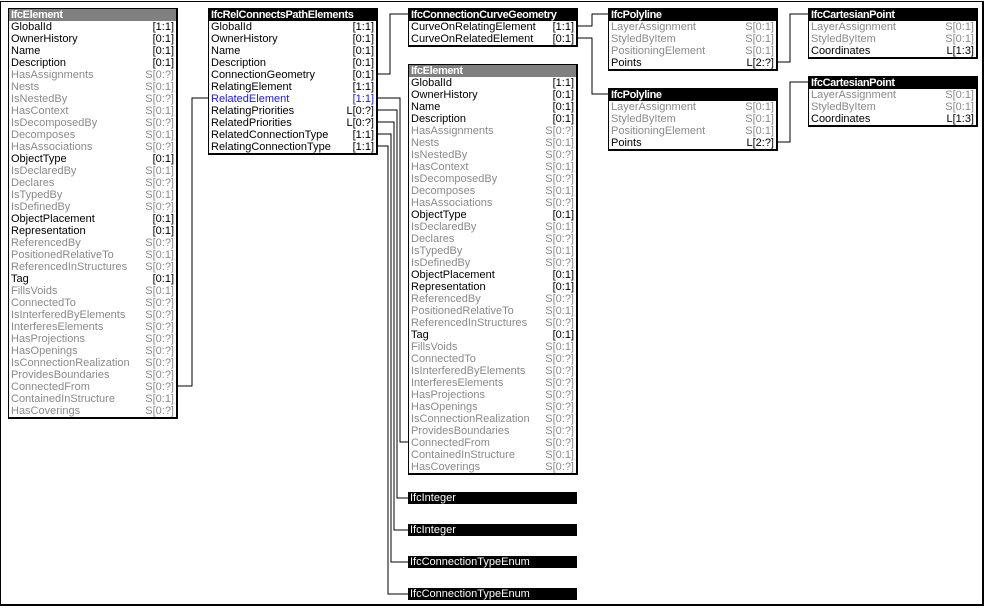 Image resolution: width=984 pixels, height=608 pixels. I want to click on attribute-row: RelatingConnectionType [1:1], so click(292, 147).